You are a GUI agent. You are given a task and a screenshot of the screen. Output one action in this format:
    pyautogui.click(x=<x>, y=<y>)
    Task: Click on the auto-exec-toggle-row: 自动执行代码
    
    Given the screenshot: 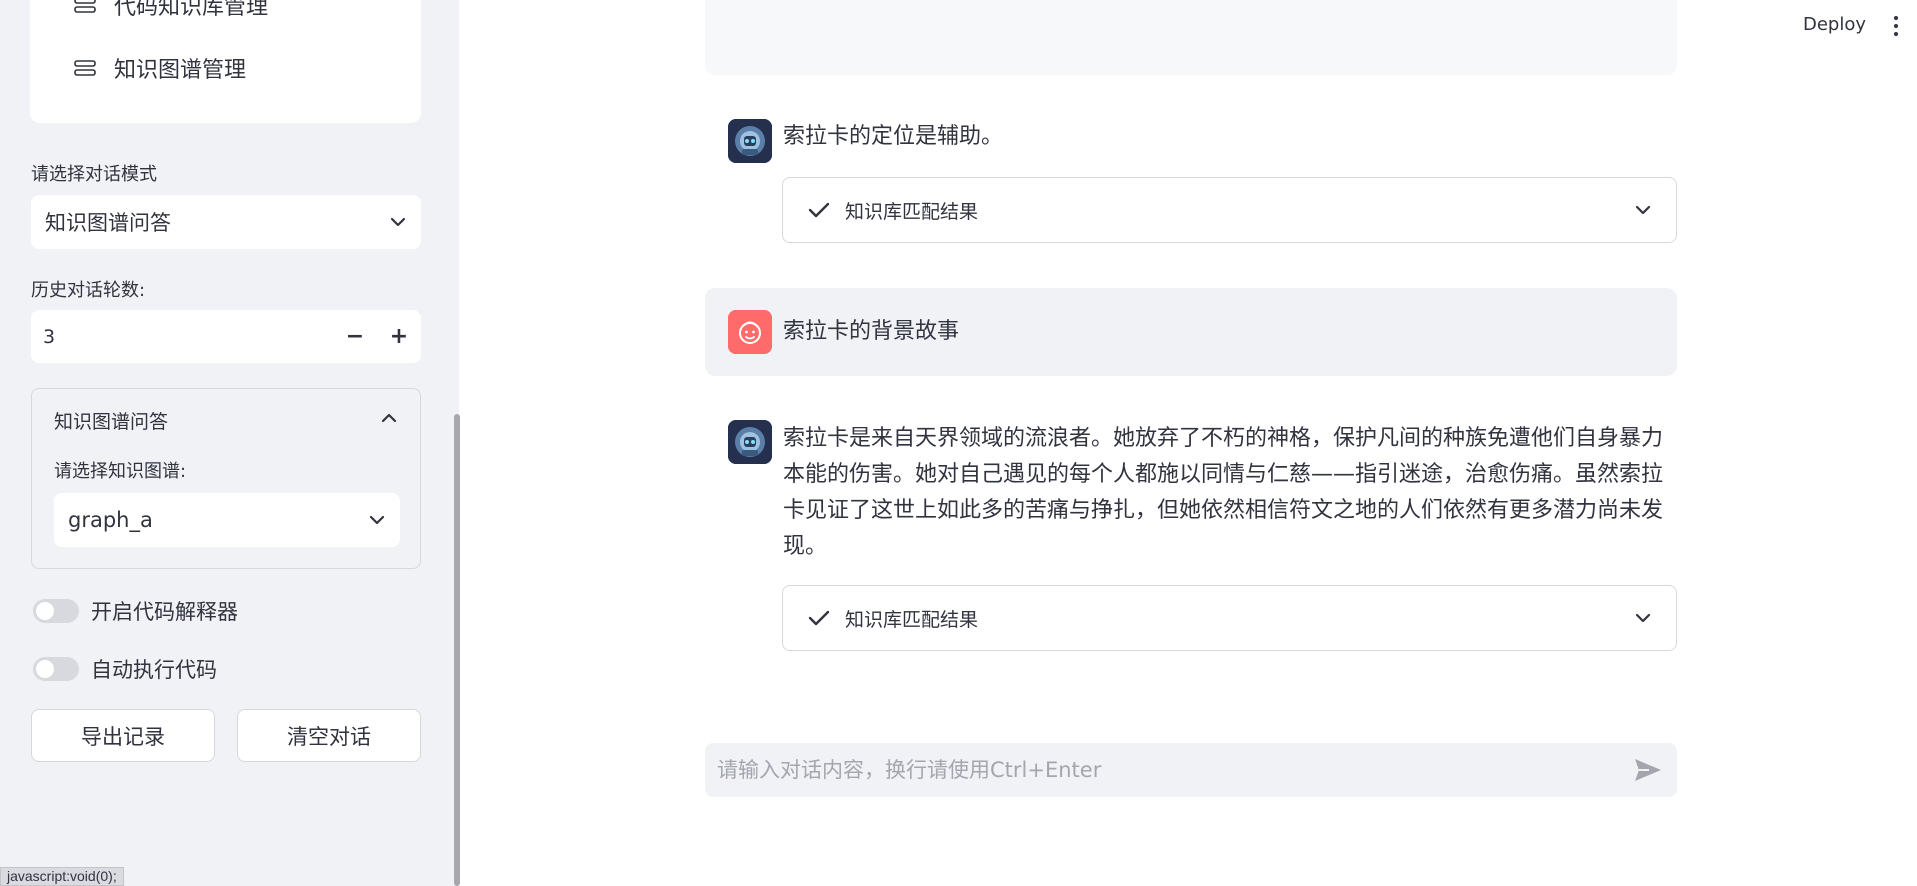 What is the action you would take?
    pyautogui.click(x=125, y=669)
    